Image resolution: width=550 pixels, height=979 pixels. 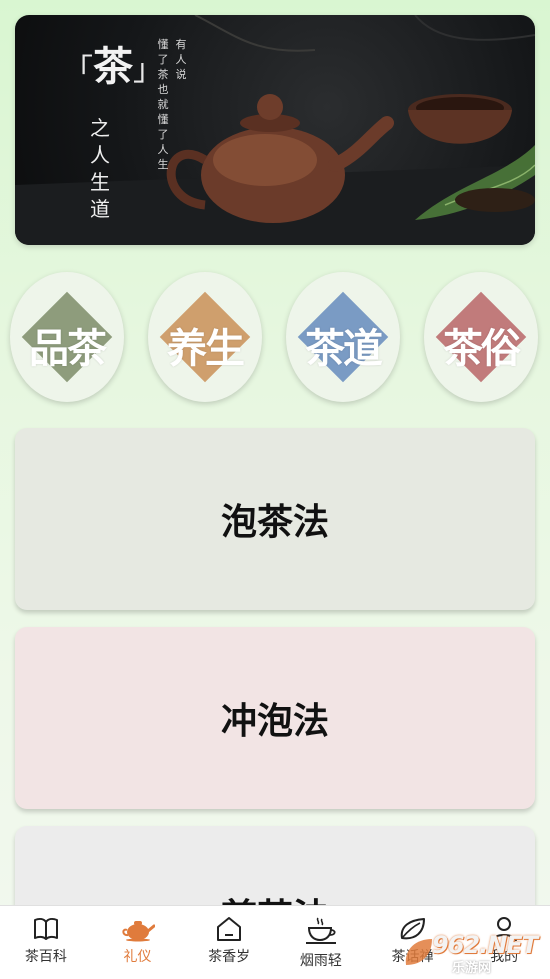 I want to click on bottom-nav: 茶百科 礼仪 茶香岁 烟雨轻 茶话禅 我的, so click(x=275, y=942).